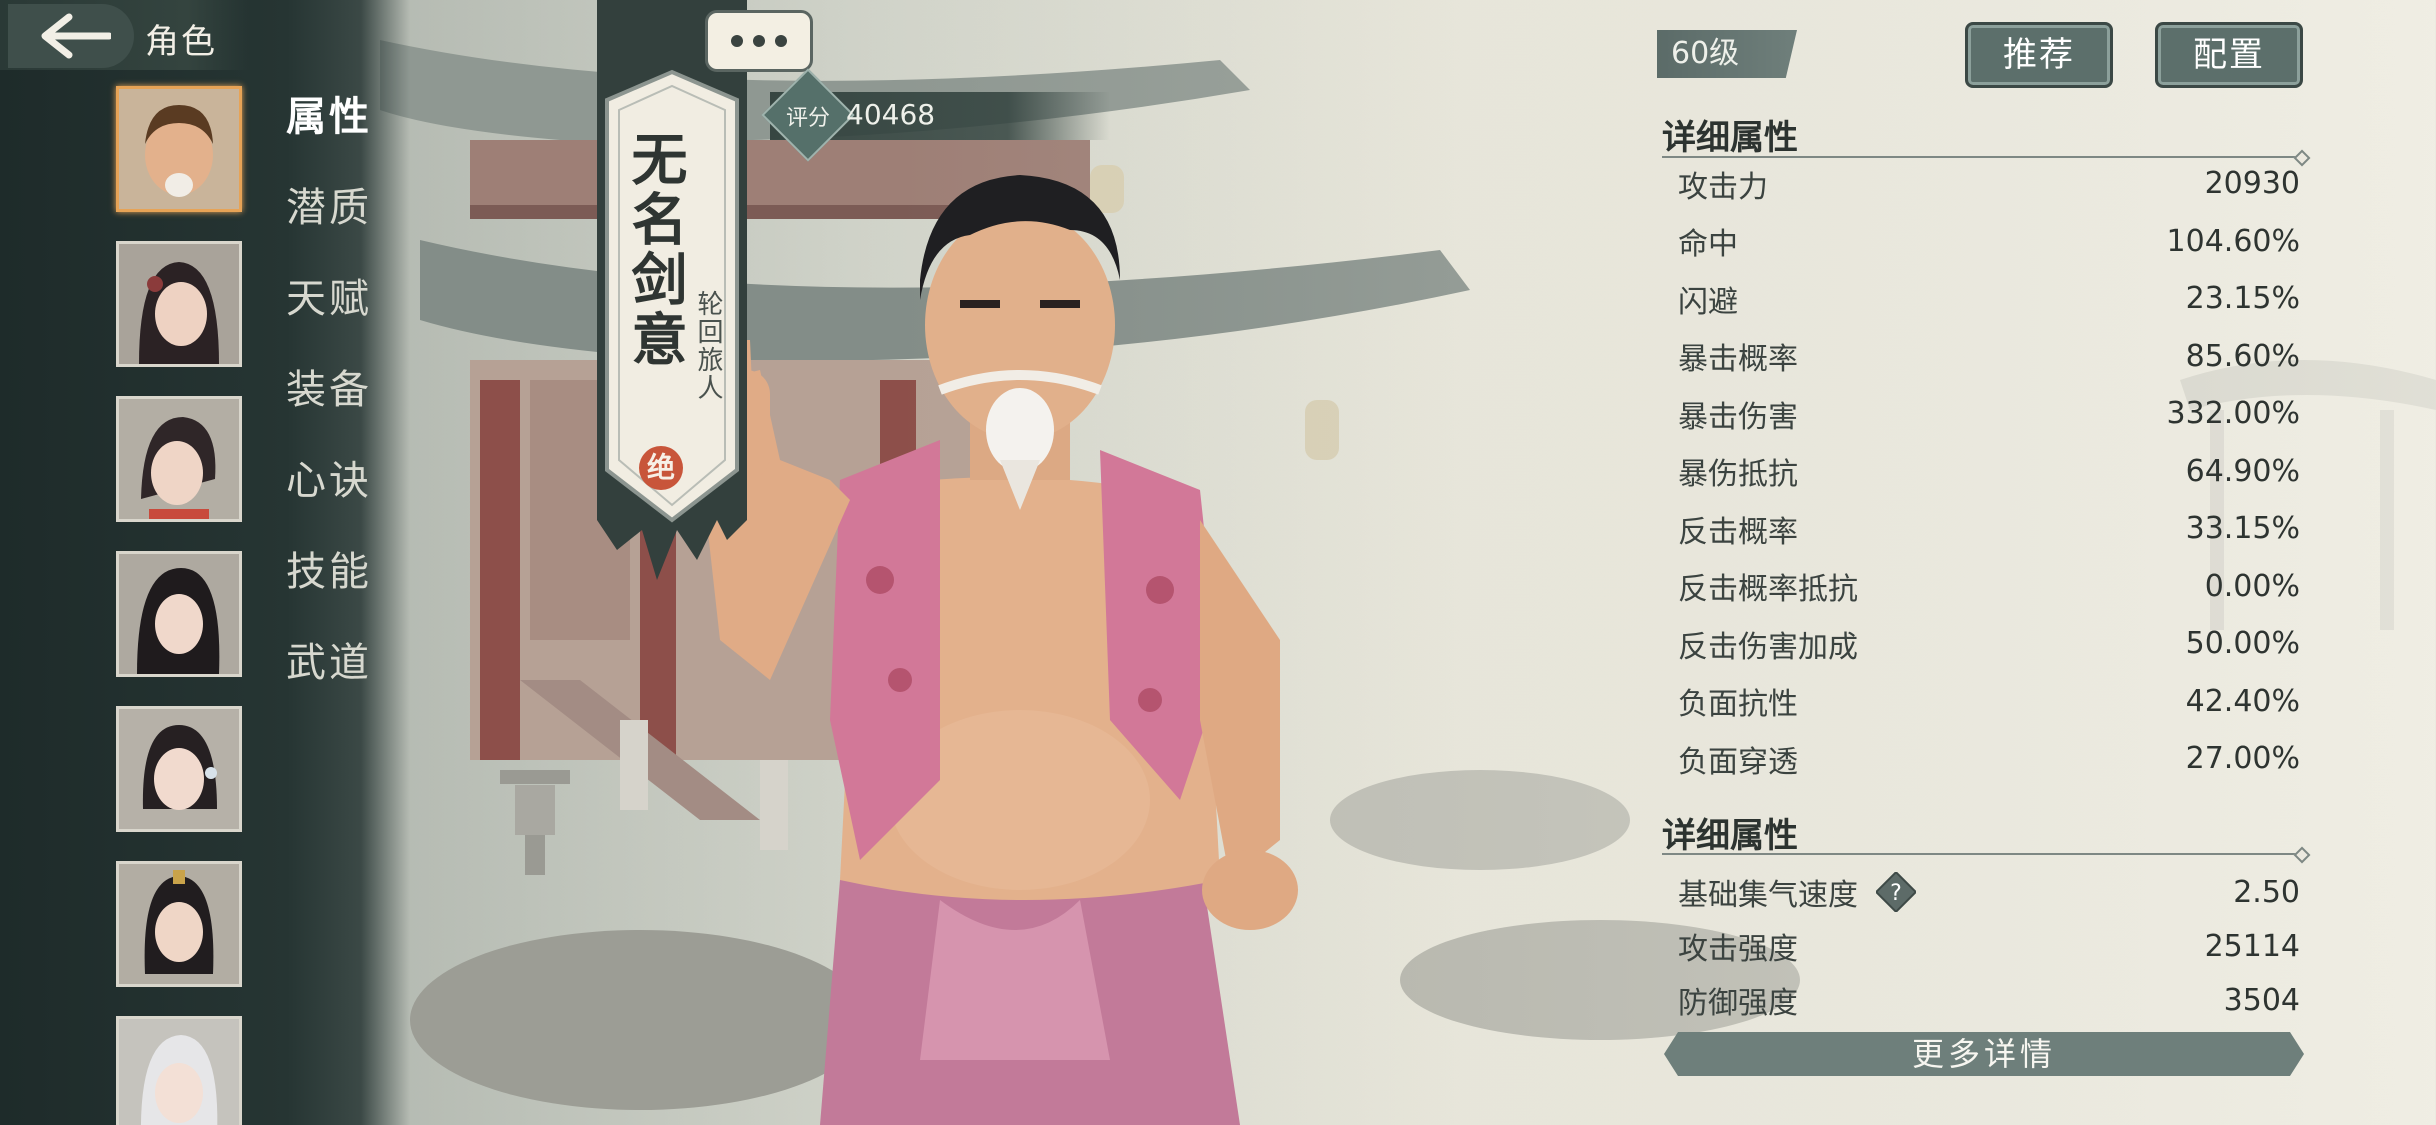 The height and width of the screenshot is (1125, 2436). I want to click on stat-value: 25114, so click(2252, 946).